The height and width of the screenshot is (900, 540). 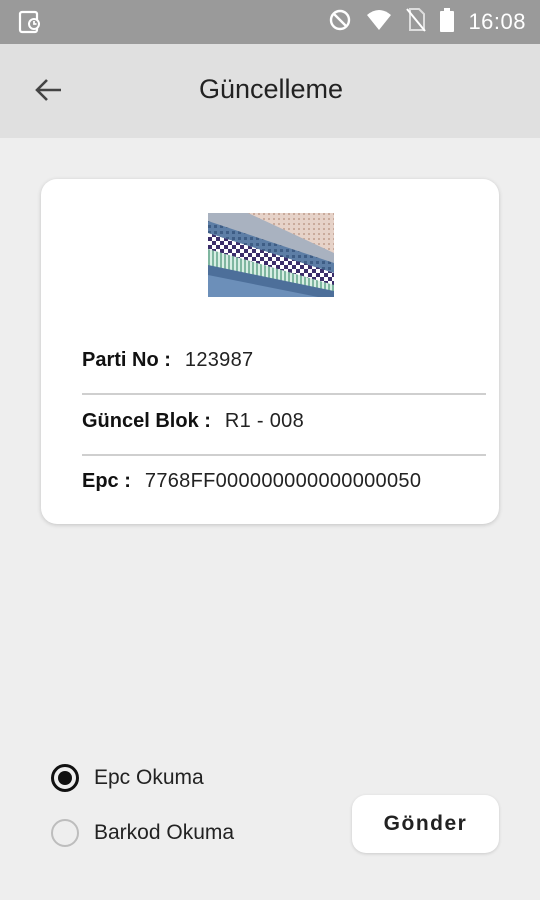 I want to click on barcode-read-option: Barkod Okuma, so click(x=142, y=833).